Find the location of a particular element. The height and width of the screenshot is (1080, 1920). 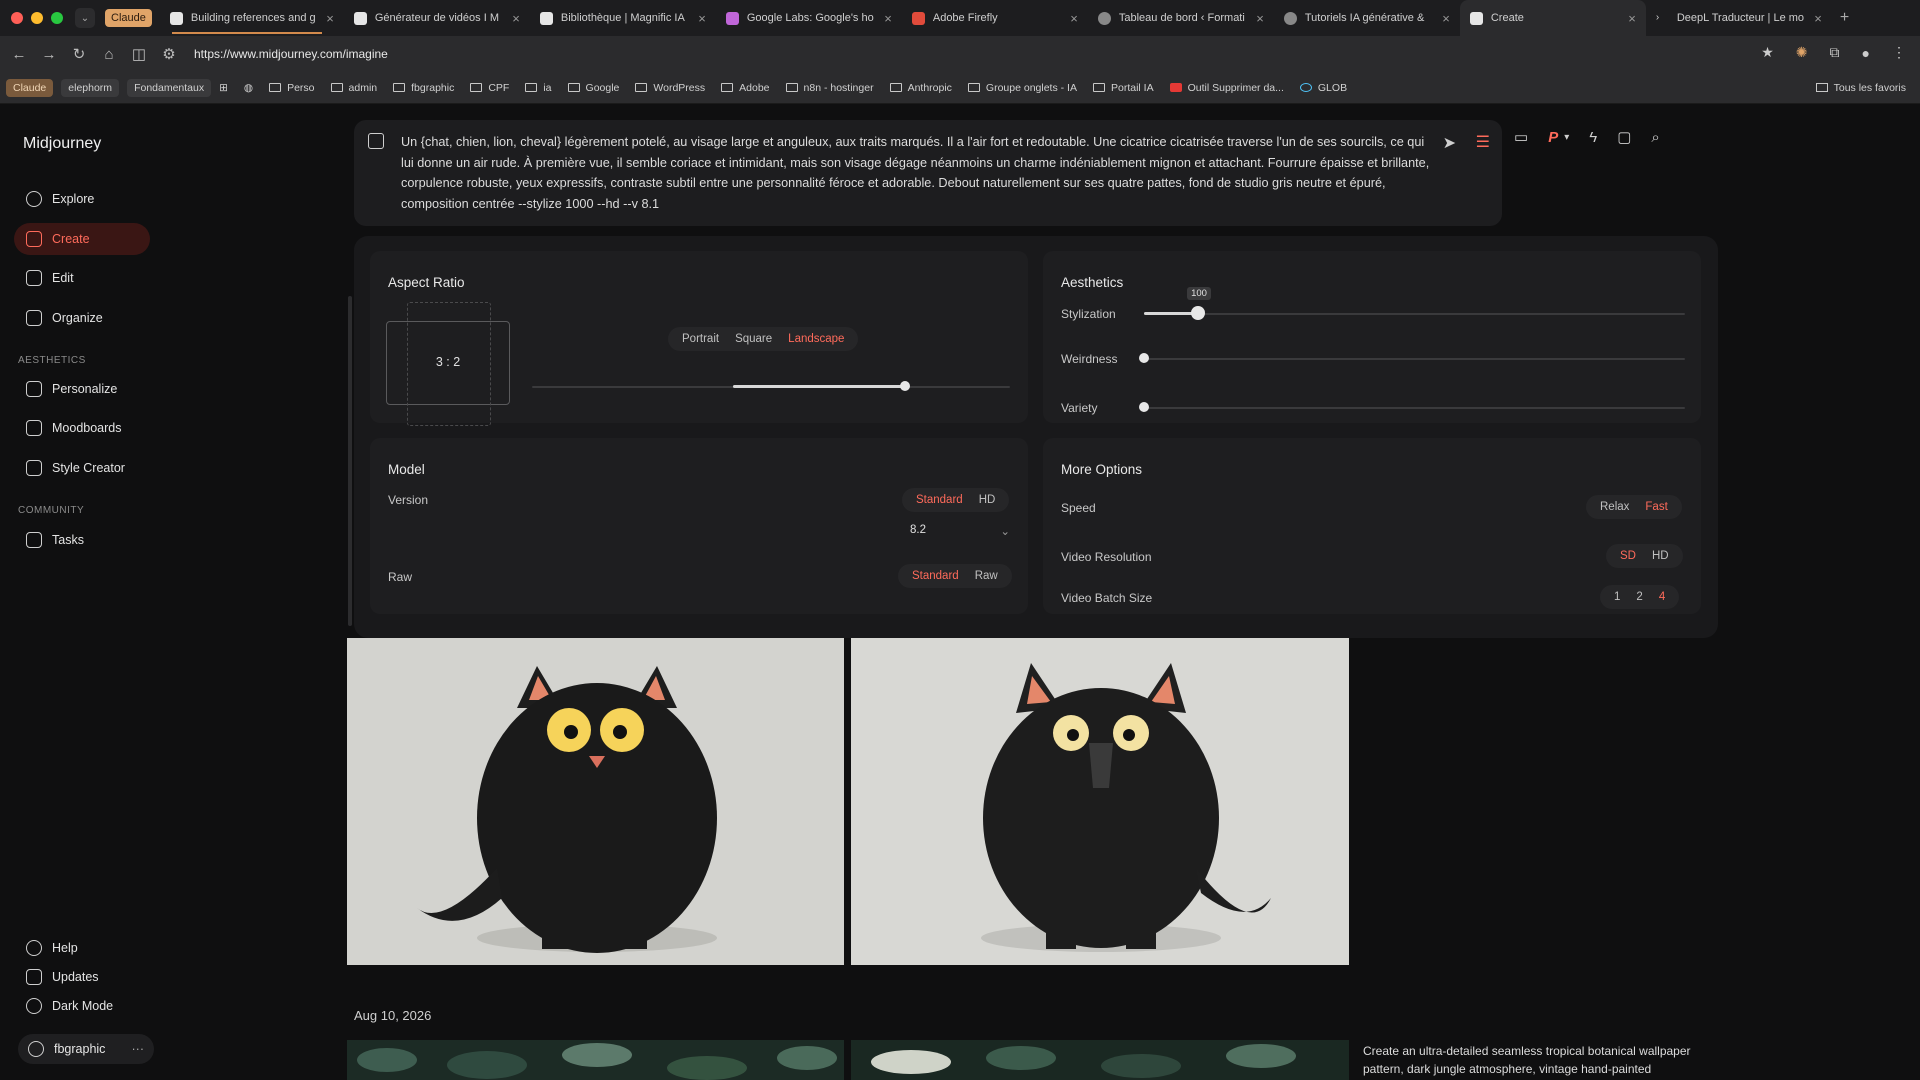

brand-logo: Midjourney is located at coordinates (62, 144).